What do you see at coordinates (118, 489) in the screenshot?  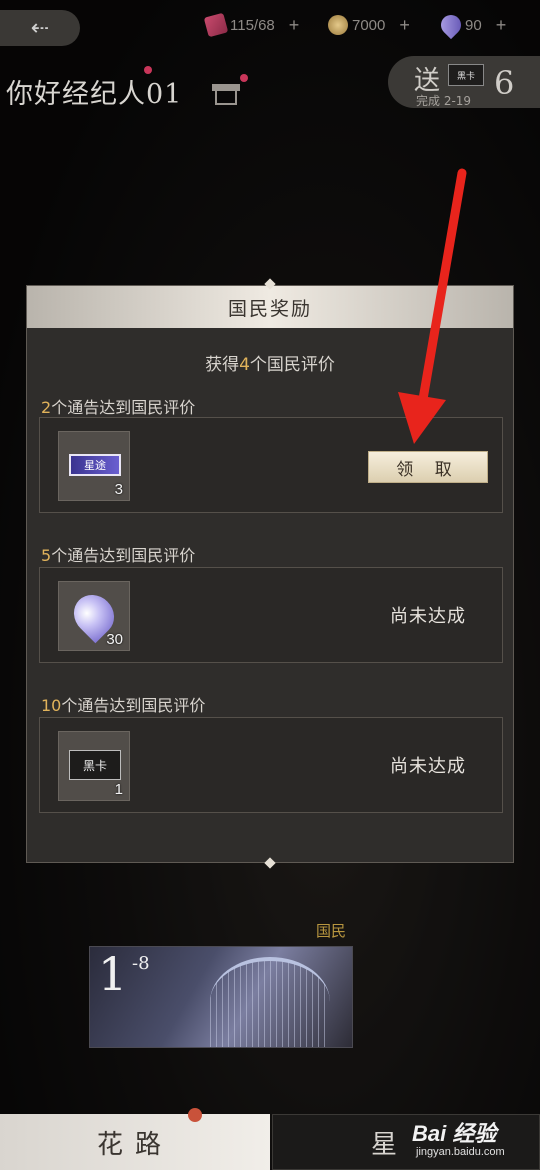 I see `item-count: 3` at bounding box center [118, 489].